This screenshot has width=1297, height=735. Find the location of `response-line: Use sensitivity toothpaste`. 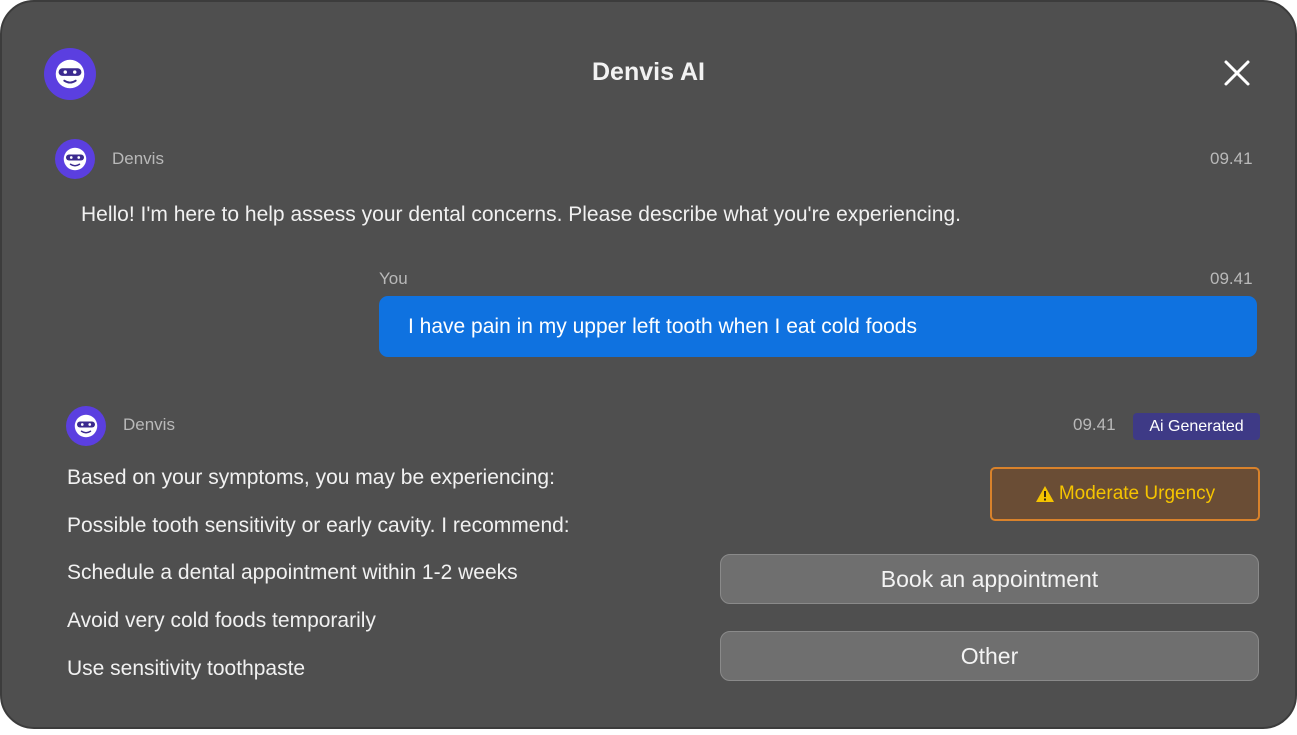

response-line: Use sensitivity toothpaste is located at coordinates (186, 668).